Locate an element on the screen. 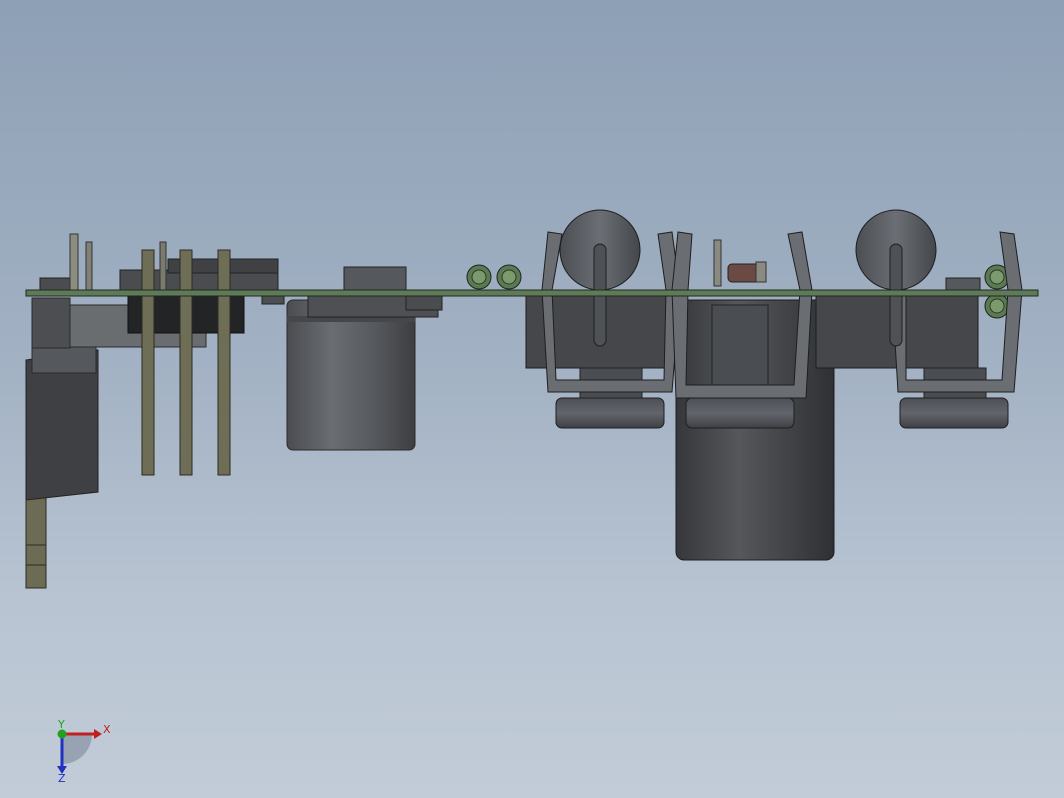 The width and height of the screenshot is (1064, 798). coordinate-triad: X Y Z is located at coordinates (84, 750).